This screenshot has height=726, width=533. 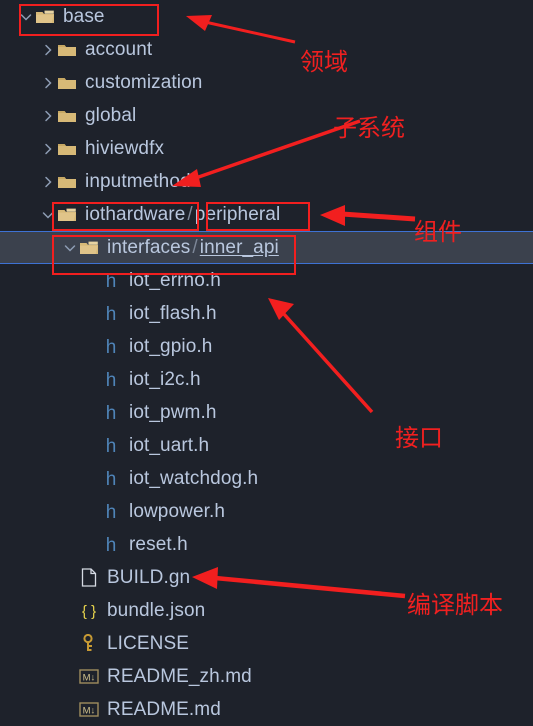 What do you see at coordinates (266, 445) in the screenshot?
I see `tree-row-iot_uart: h iot_uart.h` at bounding box center [266, 445].